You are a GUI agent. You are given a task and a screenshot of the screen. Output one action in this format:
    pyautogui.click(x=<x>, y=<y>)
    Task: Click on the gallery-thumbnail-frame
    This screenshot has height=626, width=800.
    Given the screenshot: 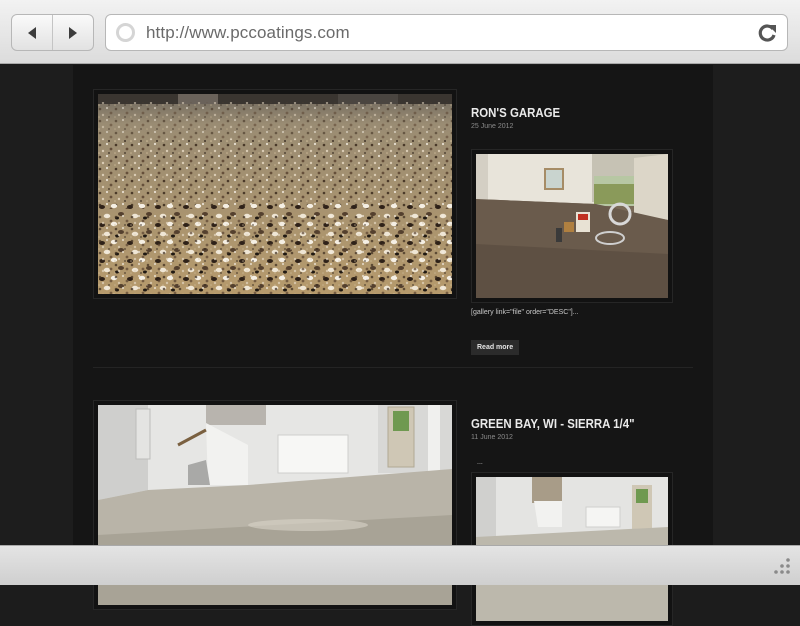 What is the action you would take?
    pyautogui.click(x=572, y=226)
    